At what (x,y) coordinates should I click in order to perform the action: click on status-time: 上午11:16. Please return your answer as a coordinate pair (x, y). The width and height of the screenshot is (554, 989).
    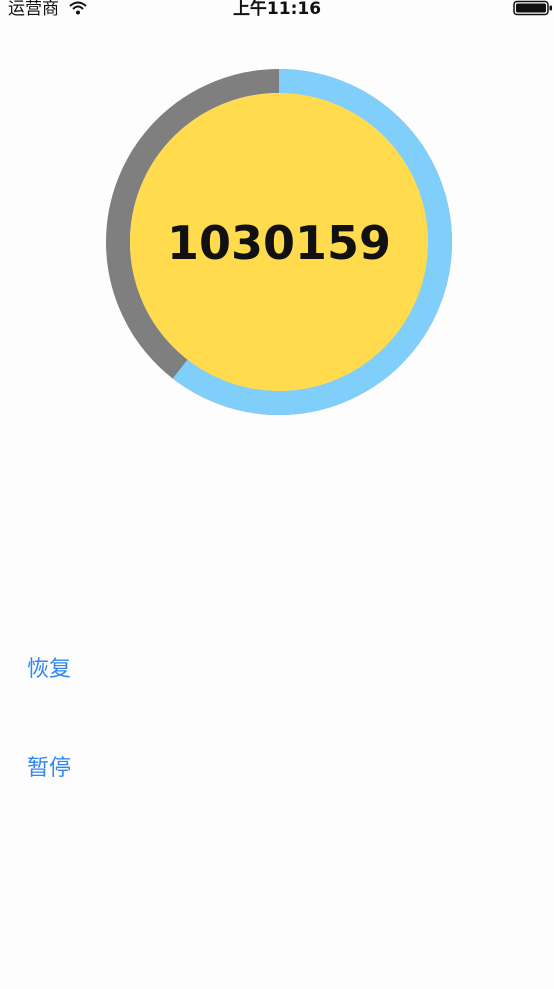
    Looking at the image, I should click on (277, 9).